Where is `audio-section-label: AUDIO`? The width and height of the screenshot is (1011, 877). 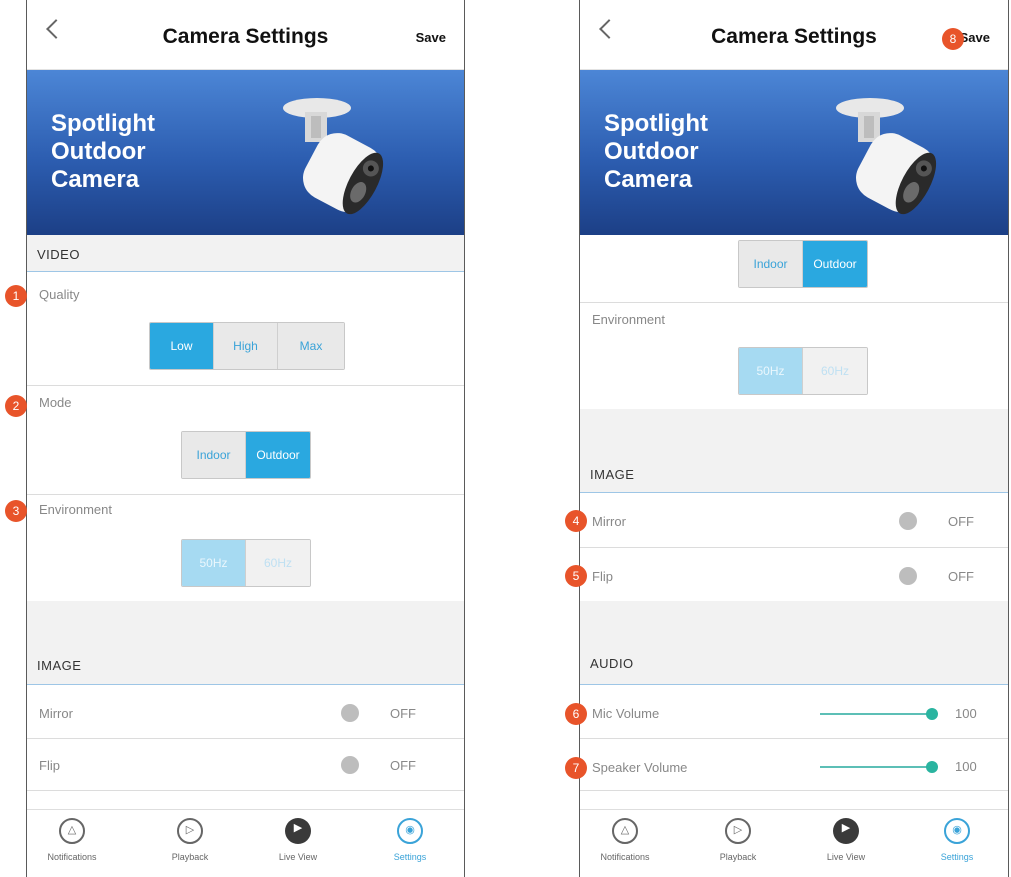 audio-section-label: AUDIO is located at coordinates (612, 663).